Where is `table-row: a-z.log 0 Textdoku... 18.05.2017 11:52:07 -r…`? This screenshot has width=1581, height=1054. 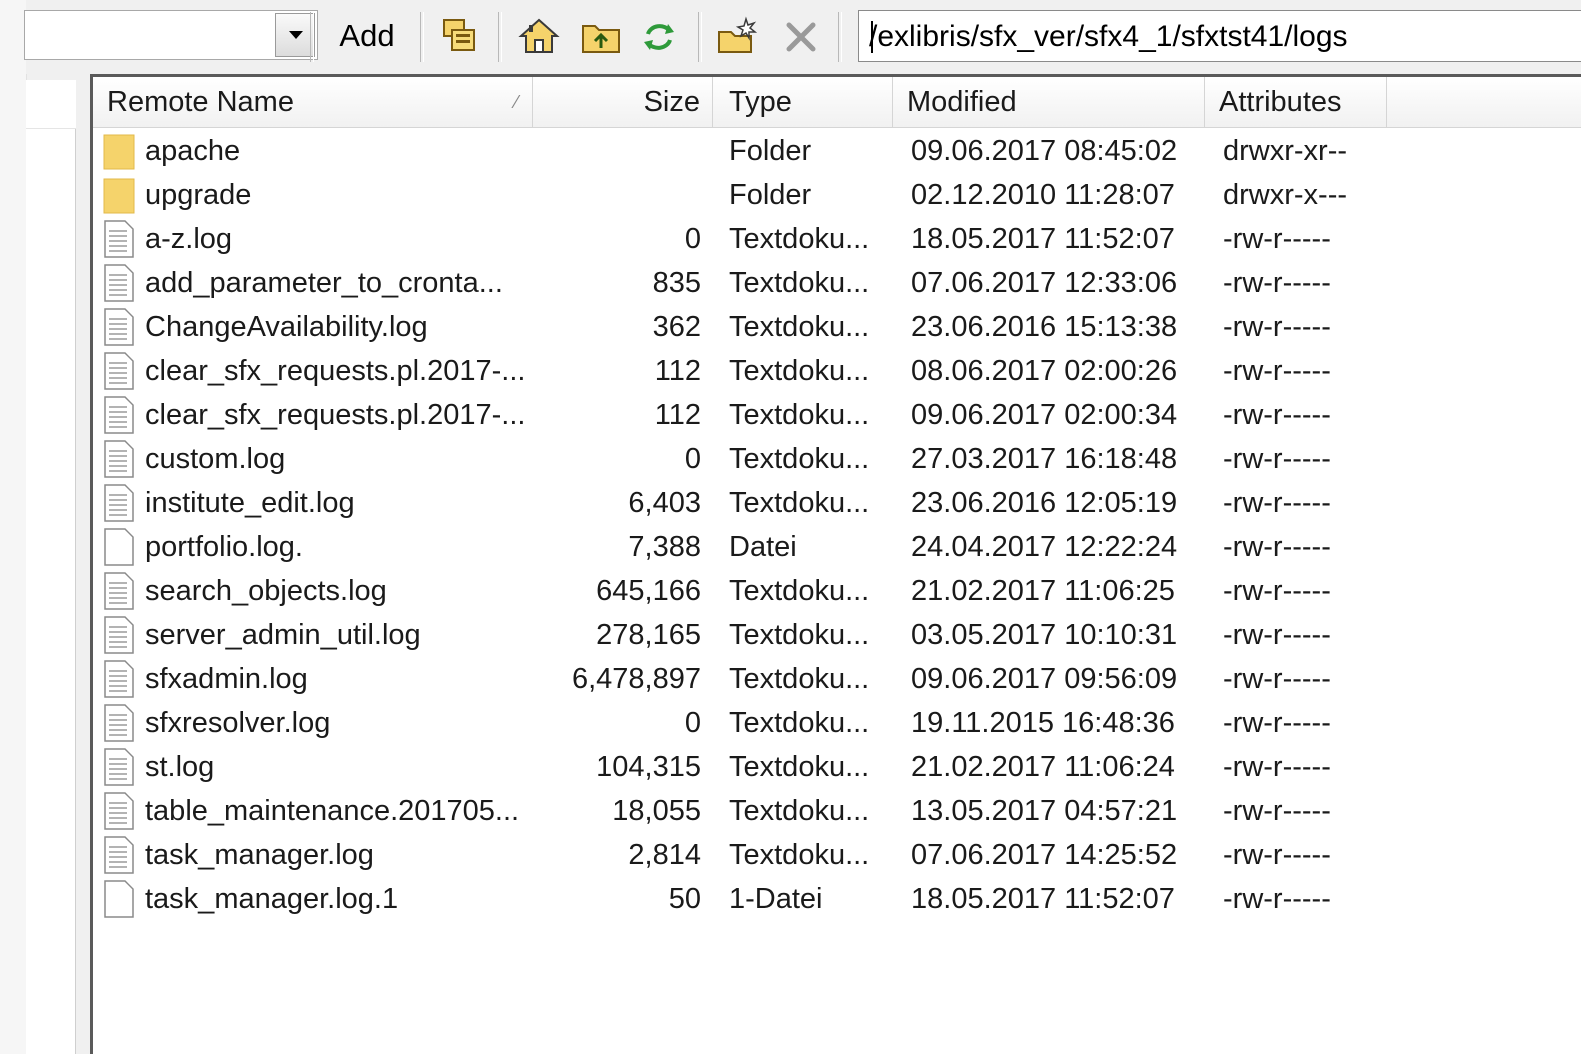 table-row: a-z.log 0 Textdoku... 18.05.2017 11:52:07 -r… is located at coordinates (837, 239).